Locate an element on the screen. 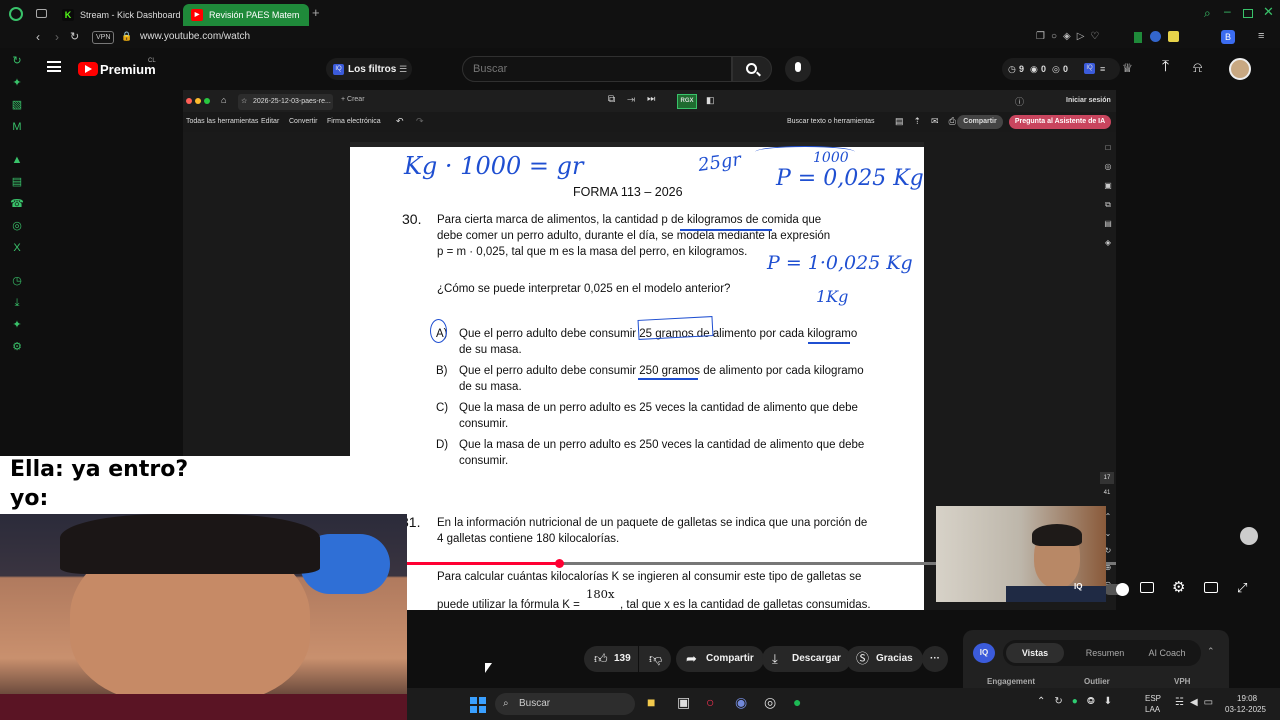  store-icon: ▣ is located at coordinates (683, 702).